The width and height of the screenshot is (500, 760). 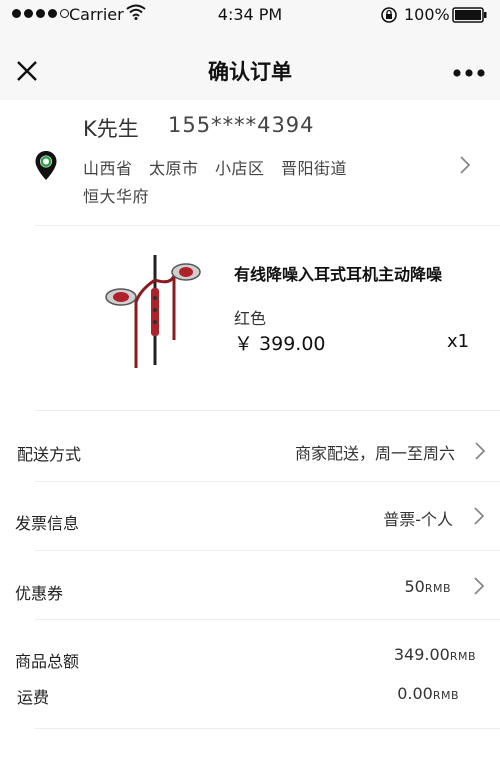 What do you see at coordinates (389, 17) in the screenshot?
I see `rotation-lock-icon` at bounding box center [389, 17].